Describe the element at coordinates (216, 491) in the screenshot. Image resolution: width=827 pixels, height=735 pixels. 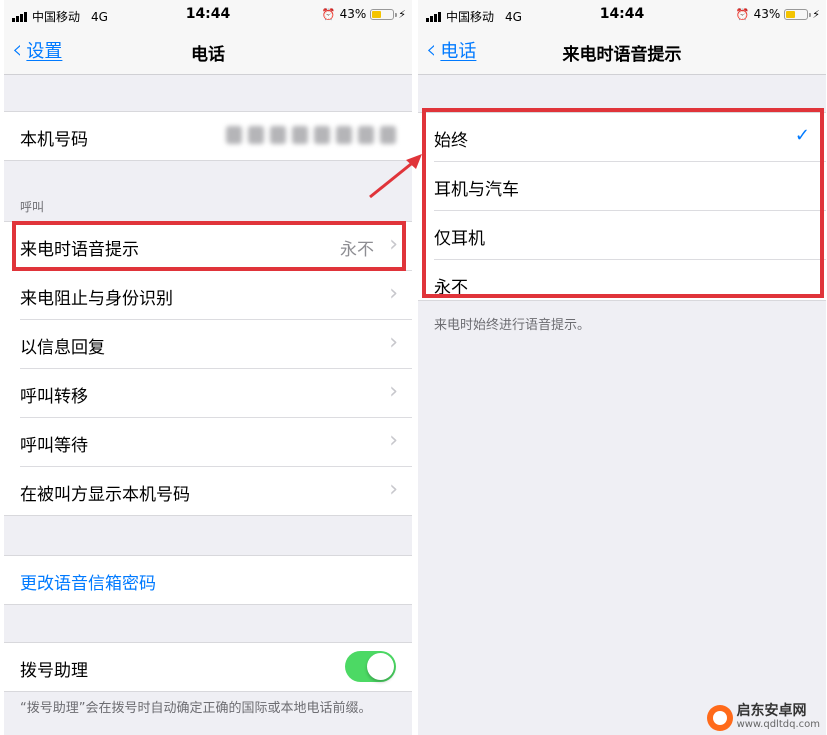
I see `show-caller-id-row: 在被叫方显示本机号码 ›` at that location.